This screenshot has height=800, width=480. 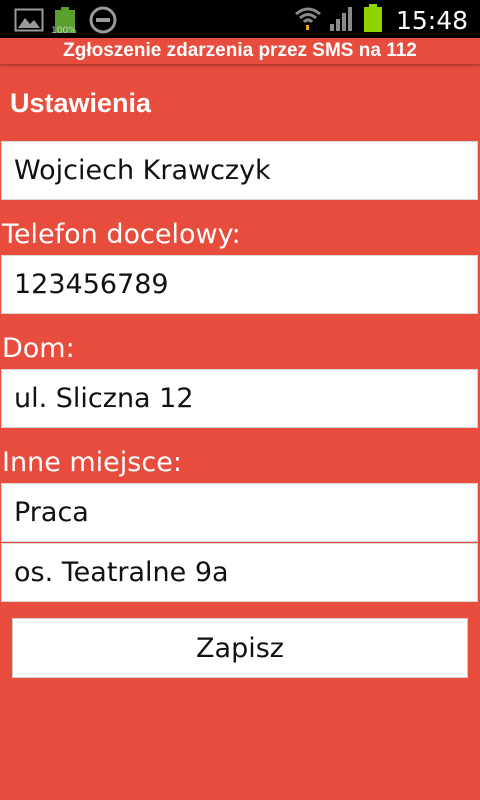 What do you see at coordinates (240, 19) in the screenshot?
I see `status-bar: 100% 15:48` at bounding box center [240, 19].